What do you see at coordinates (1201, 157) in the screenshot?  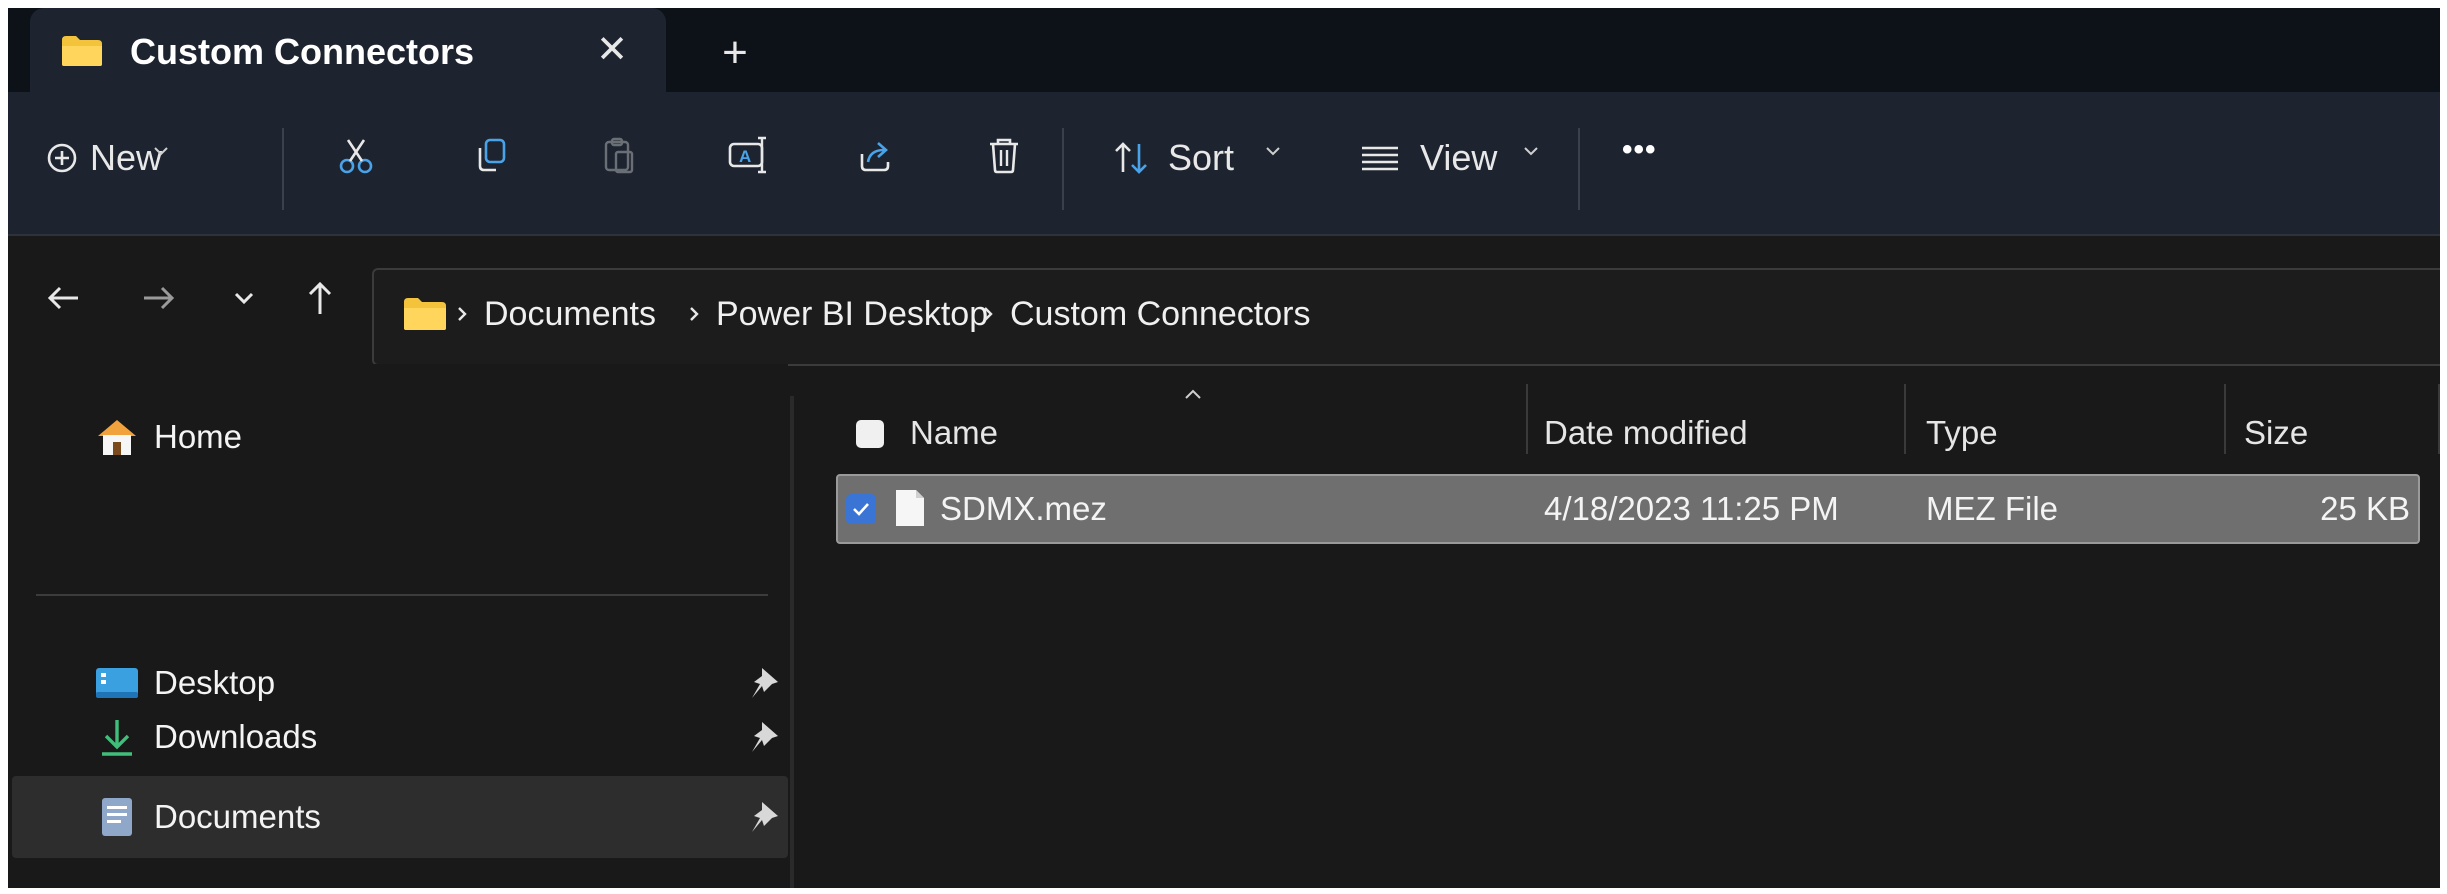 I see `sort-label: Sort` at bounding box center [1201, 157].